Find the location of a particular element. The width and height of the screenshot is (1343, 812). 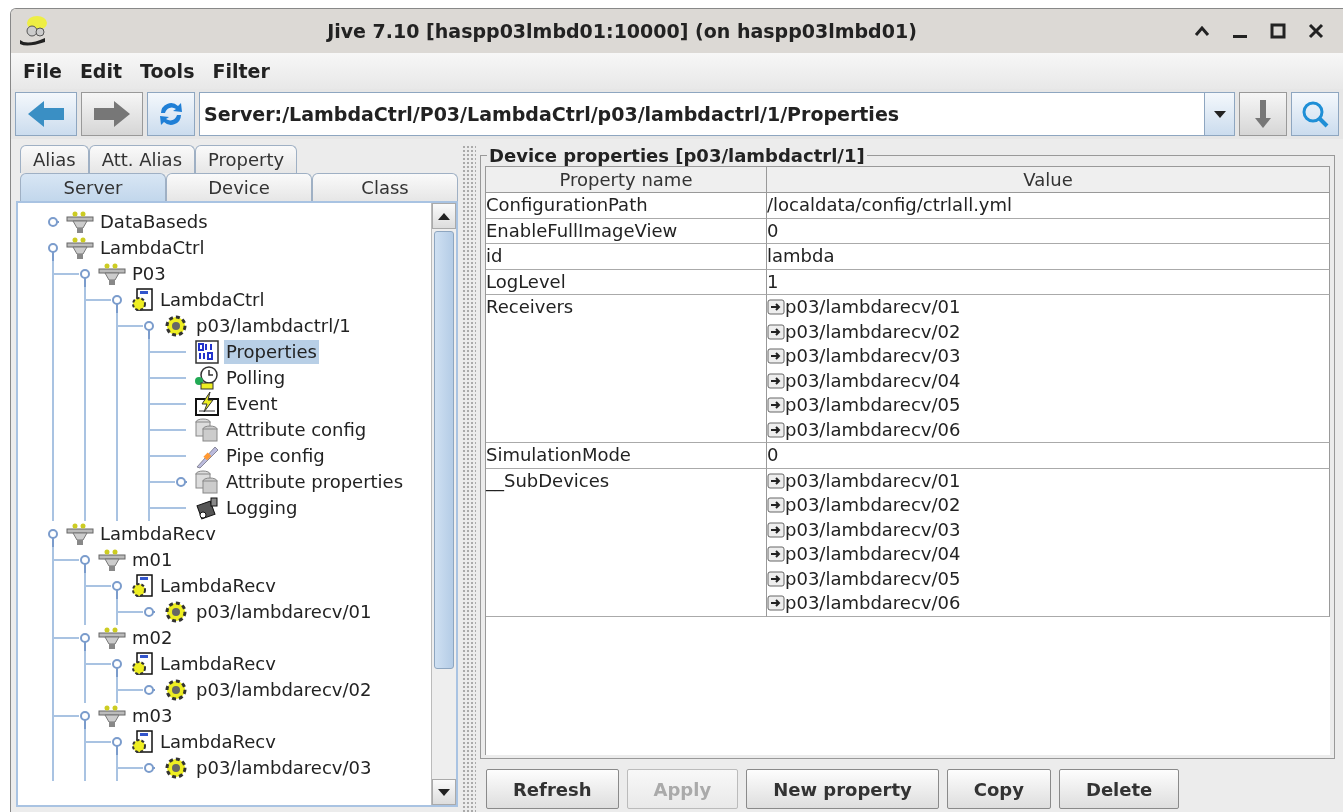

refresh-button is located at coordinates (171, 114).